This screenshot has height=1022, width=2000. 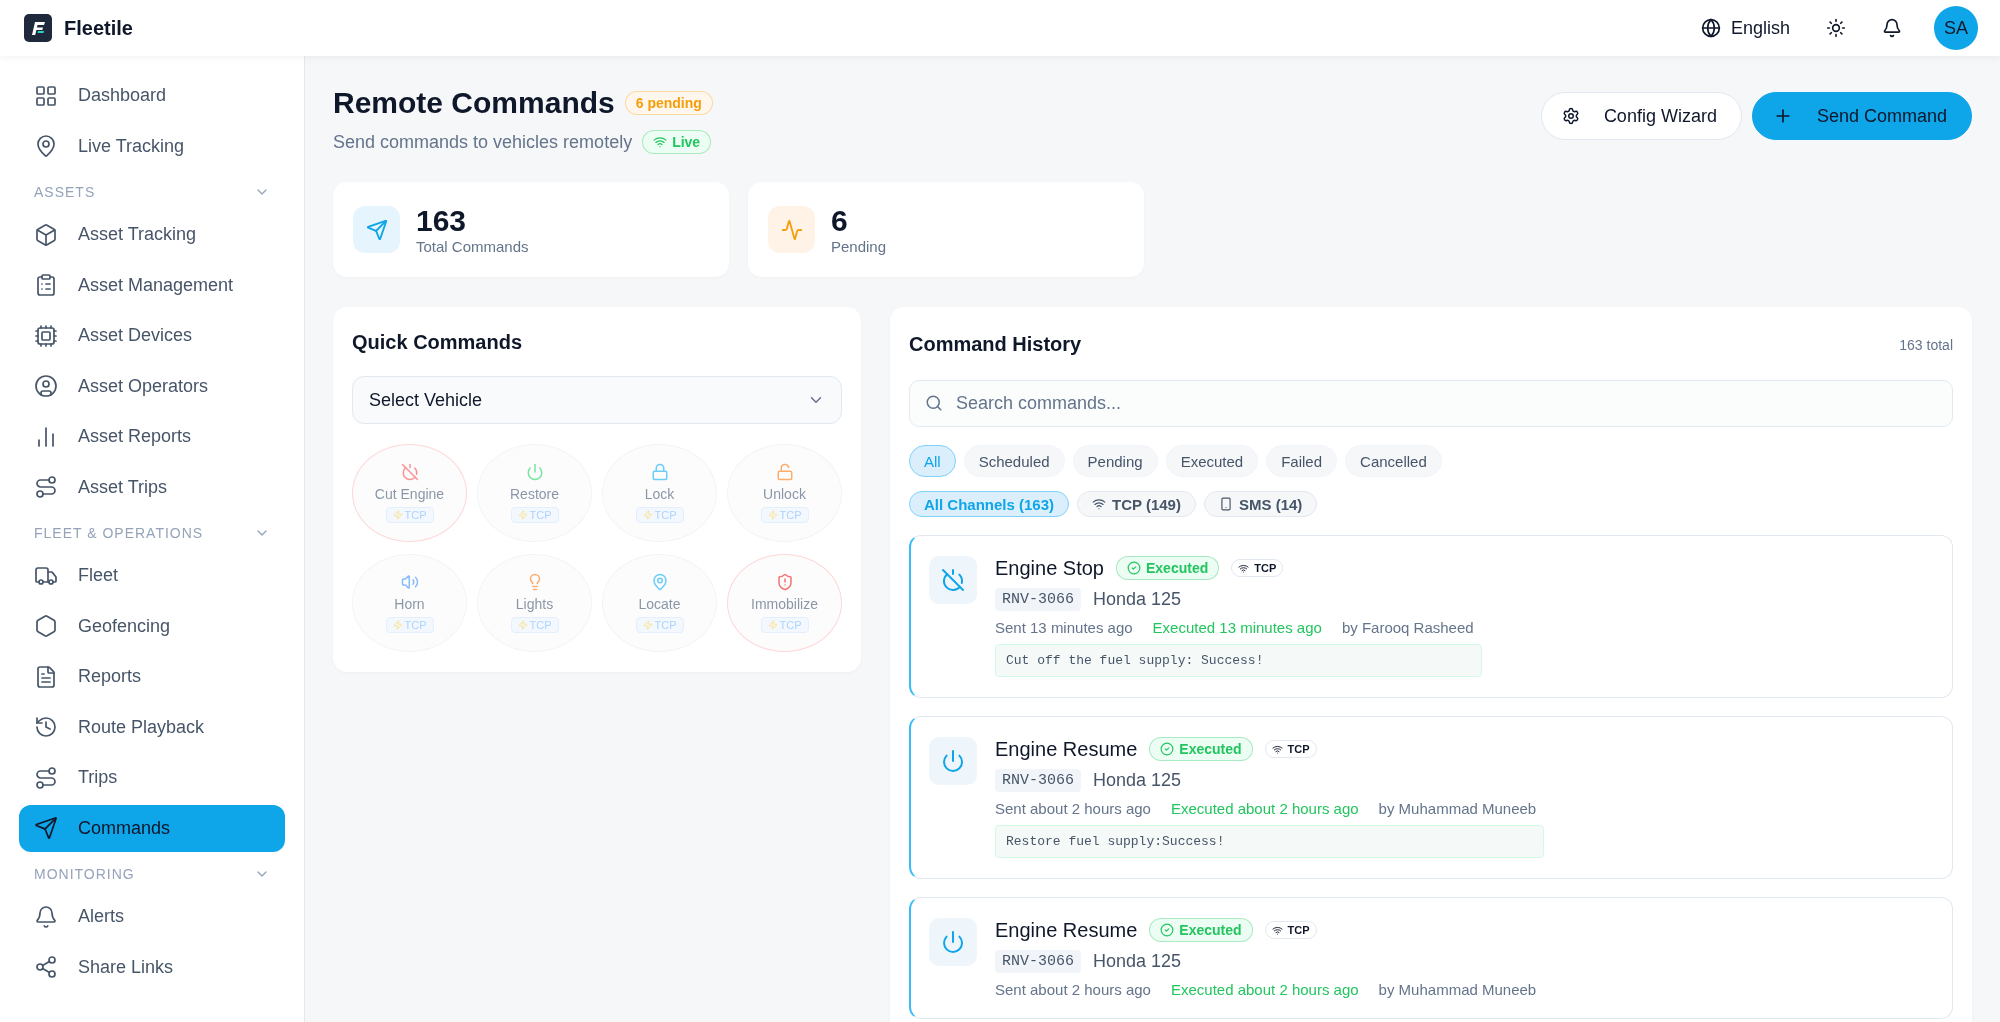 What do you see at coordinates (152, 487) in the screenshot?
I see `sidebar-item: Asset Trips` at bounding box center [152, 487].